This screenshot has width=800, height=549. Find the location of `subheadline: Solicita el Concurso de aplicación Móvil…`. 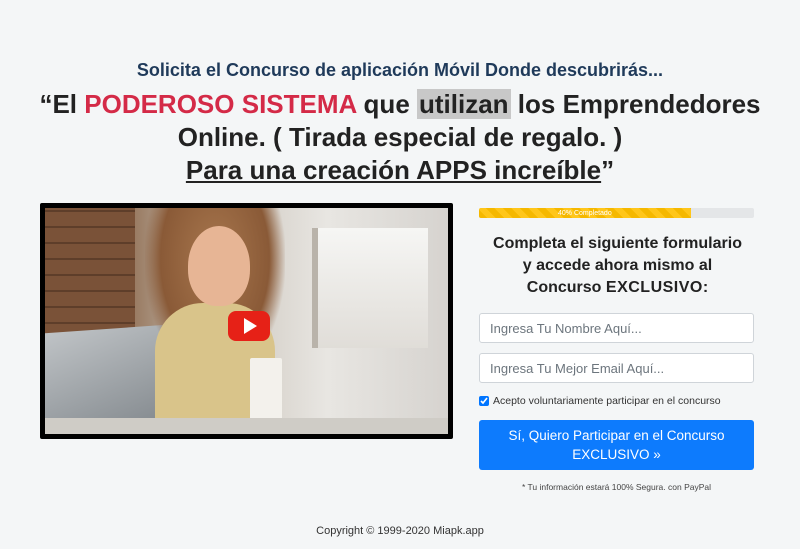

subheadline: Solicita el Concurso de aplicación Móvil… is located at coordinates (400, 70).